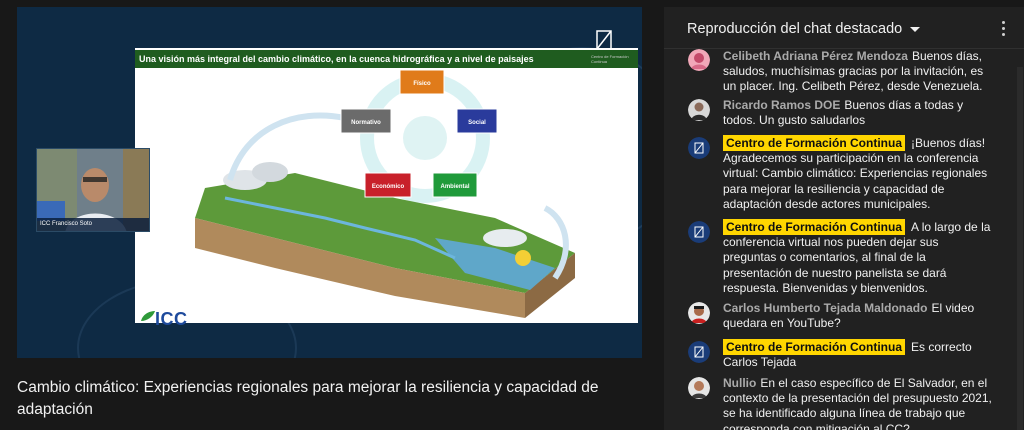 Image resolution: width=1024 pixels, height=430 pixels. What do you see at coordinates (825, 308) in the screenshot?
I see `chat-author: Carlos Humberto Tejada Maldonado` at bounding box center [825, 308].